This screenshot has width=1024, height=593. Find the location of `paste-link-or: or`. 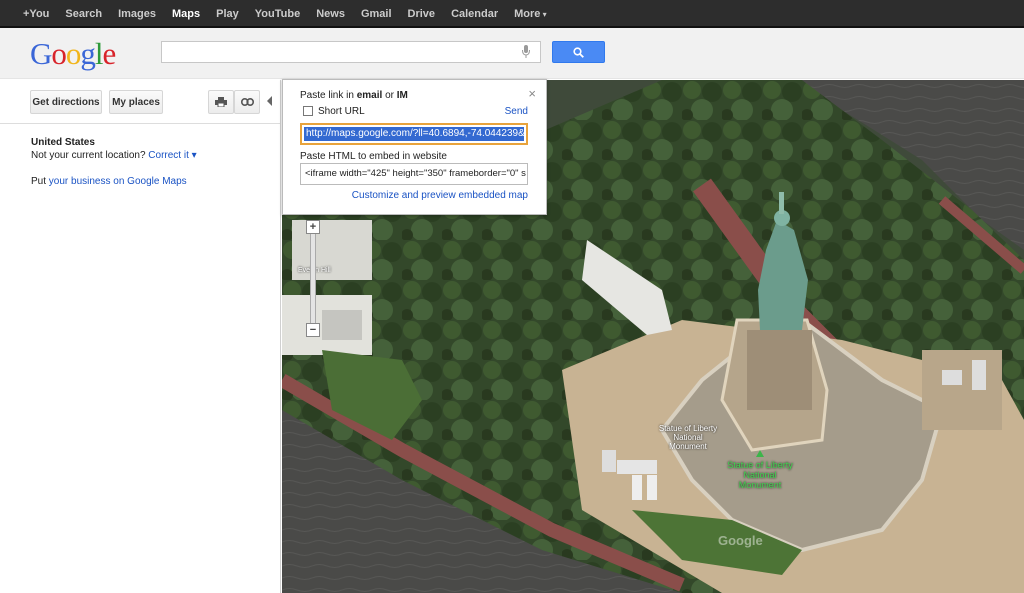

paste-link-or: or is located at coordinates (389, 95).